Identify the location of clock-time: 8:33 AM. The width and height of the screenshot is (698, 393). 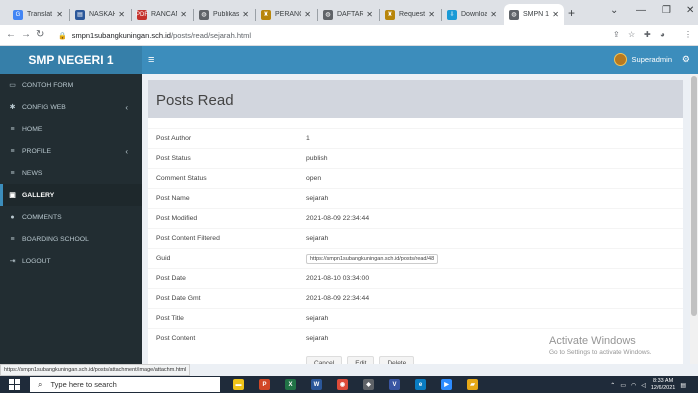
(663, 381).